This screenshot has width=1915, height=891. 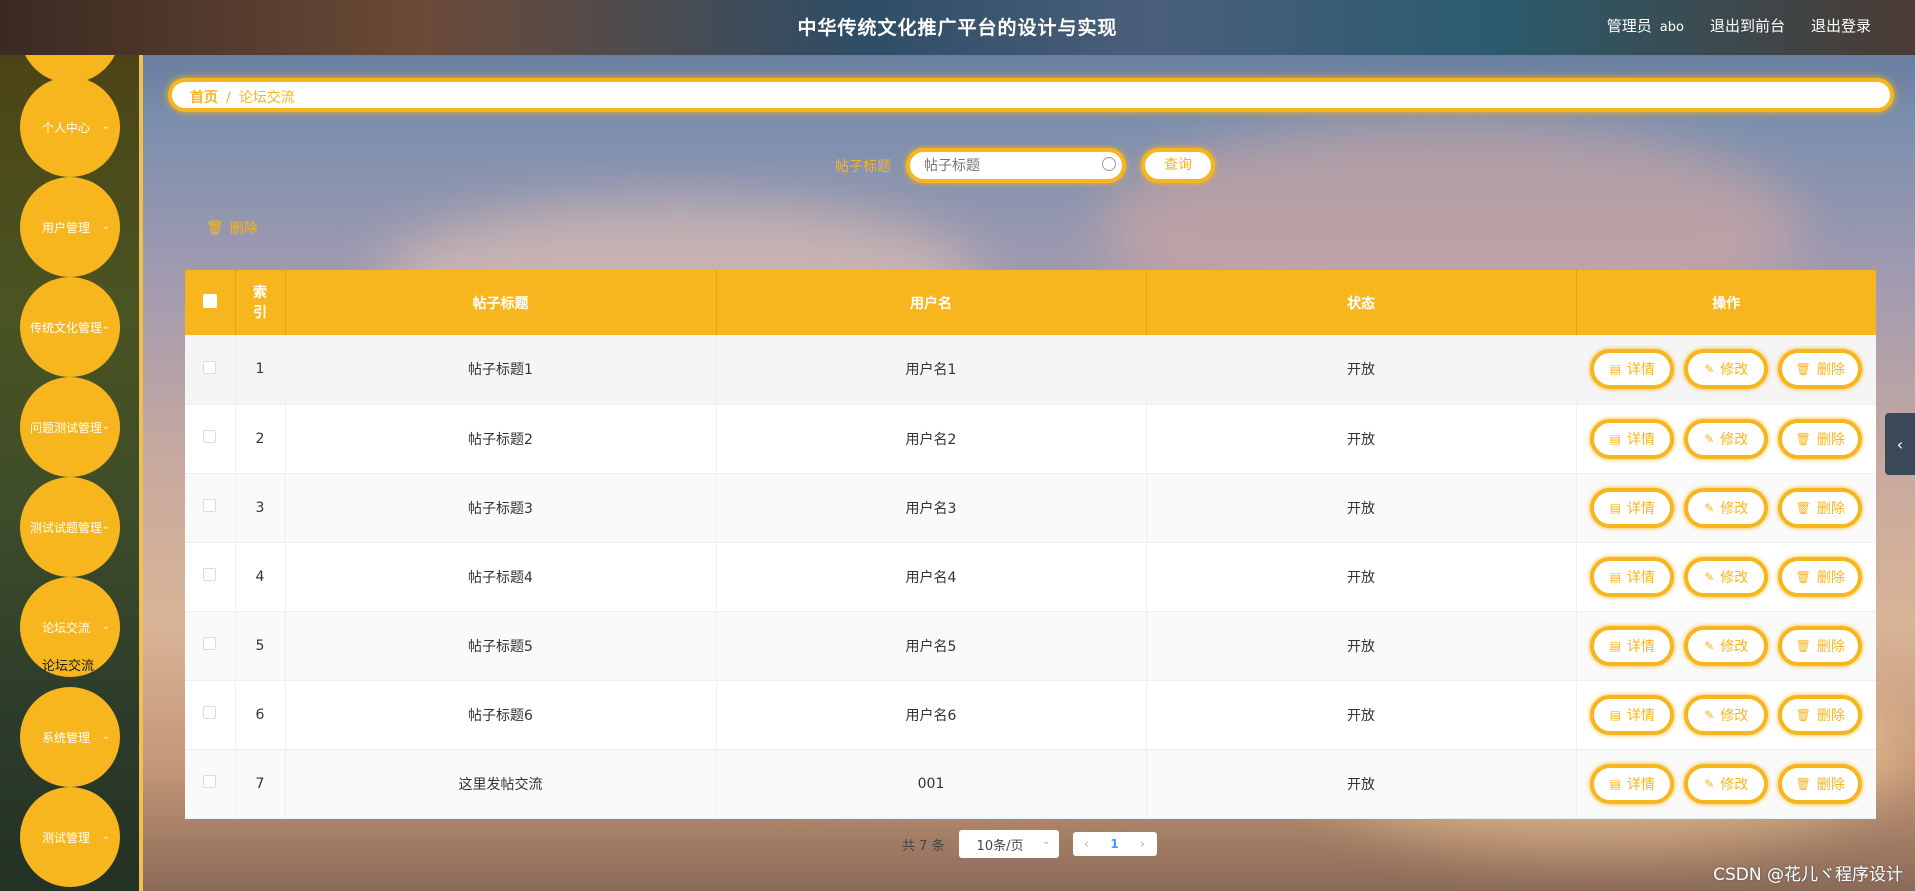 I want to click on table-row: 2 帖子标题2 用户名2 开放 ▤ 详情 ✎ 修改 🗑 删除, so click(x=1030, y=439).